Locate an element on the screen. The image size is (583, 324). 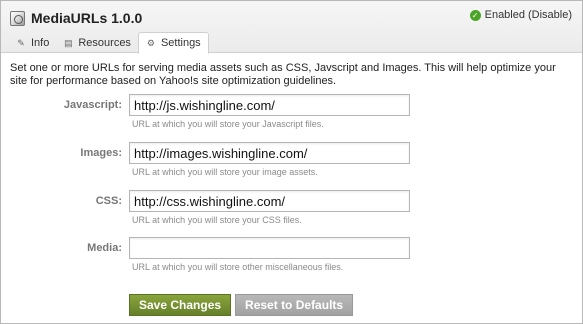
form-actions: Save Changes Reset to Defaults is located at coordinates (241, 305).